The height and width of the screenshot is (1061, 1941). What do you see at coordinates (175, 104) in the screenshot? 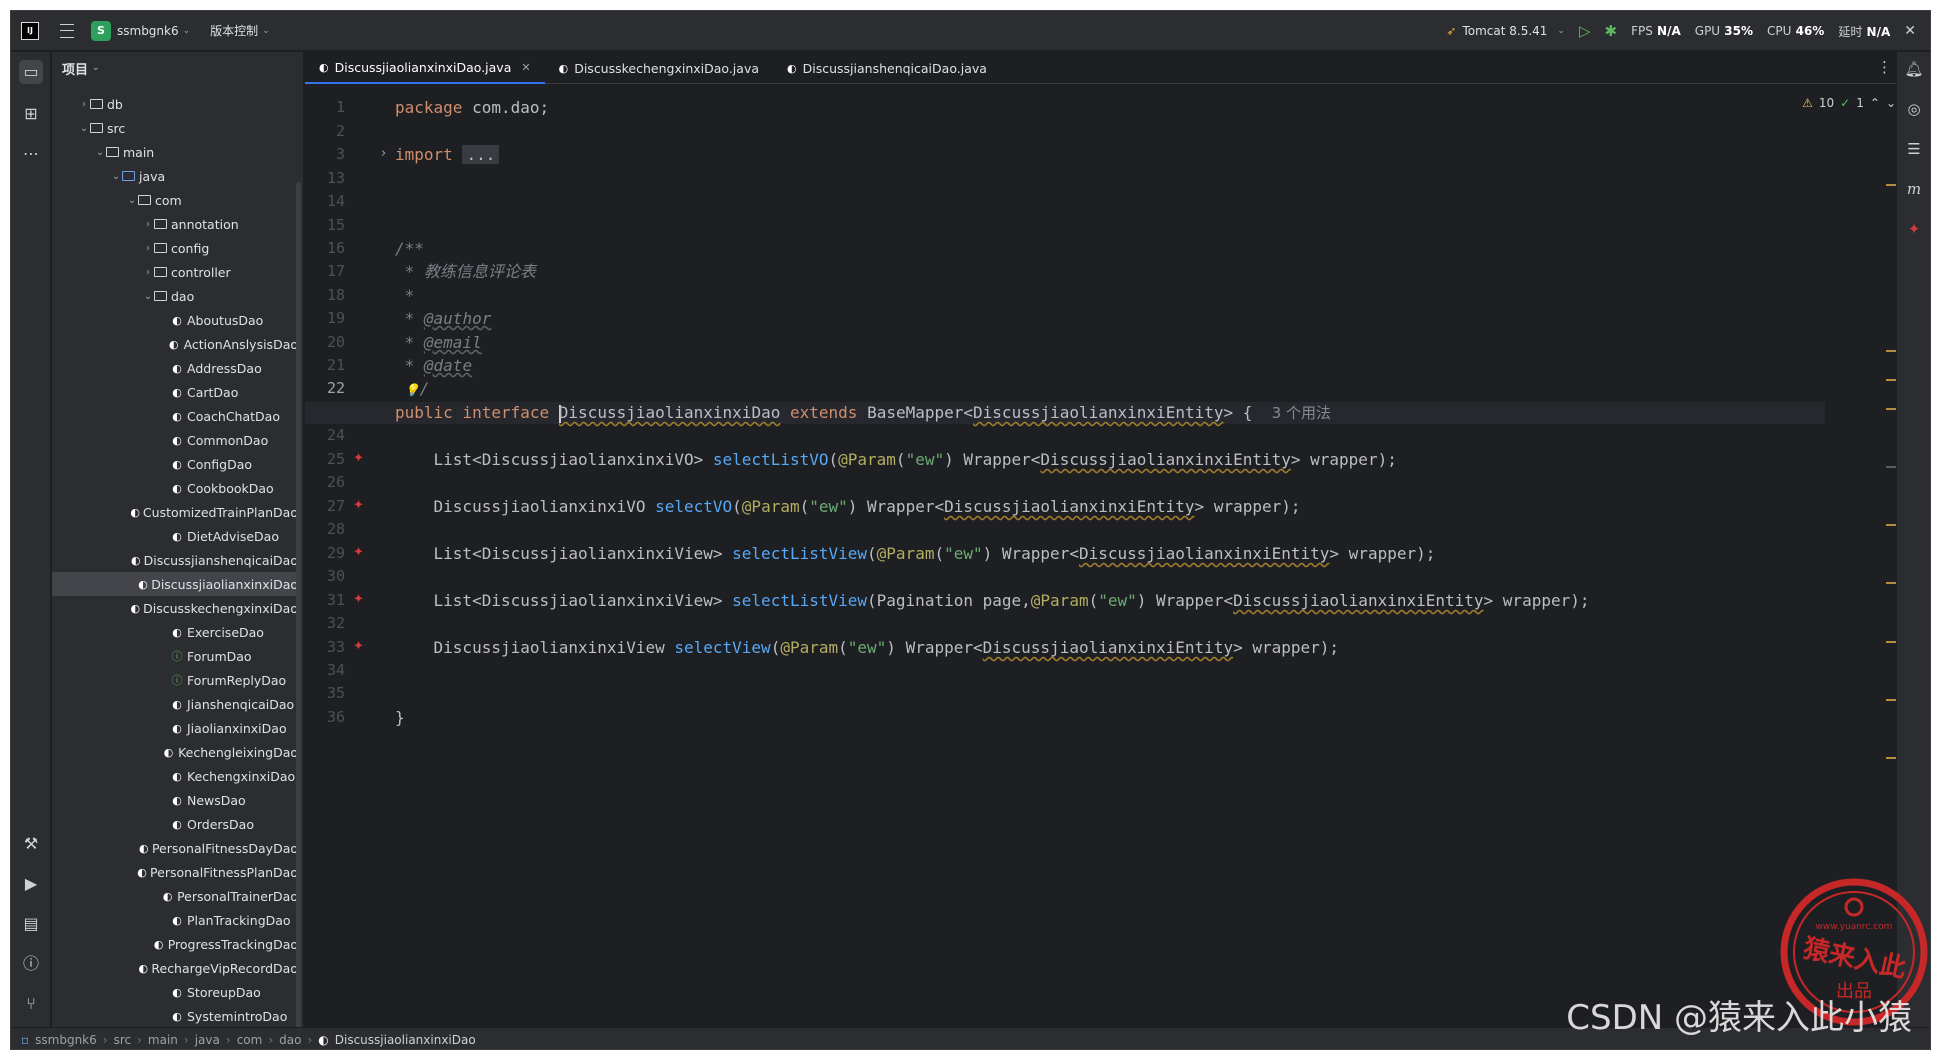
I see `tree-item: › db` at bounding box center [175, 104].